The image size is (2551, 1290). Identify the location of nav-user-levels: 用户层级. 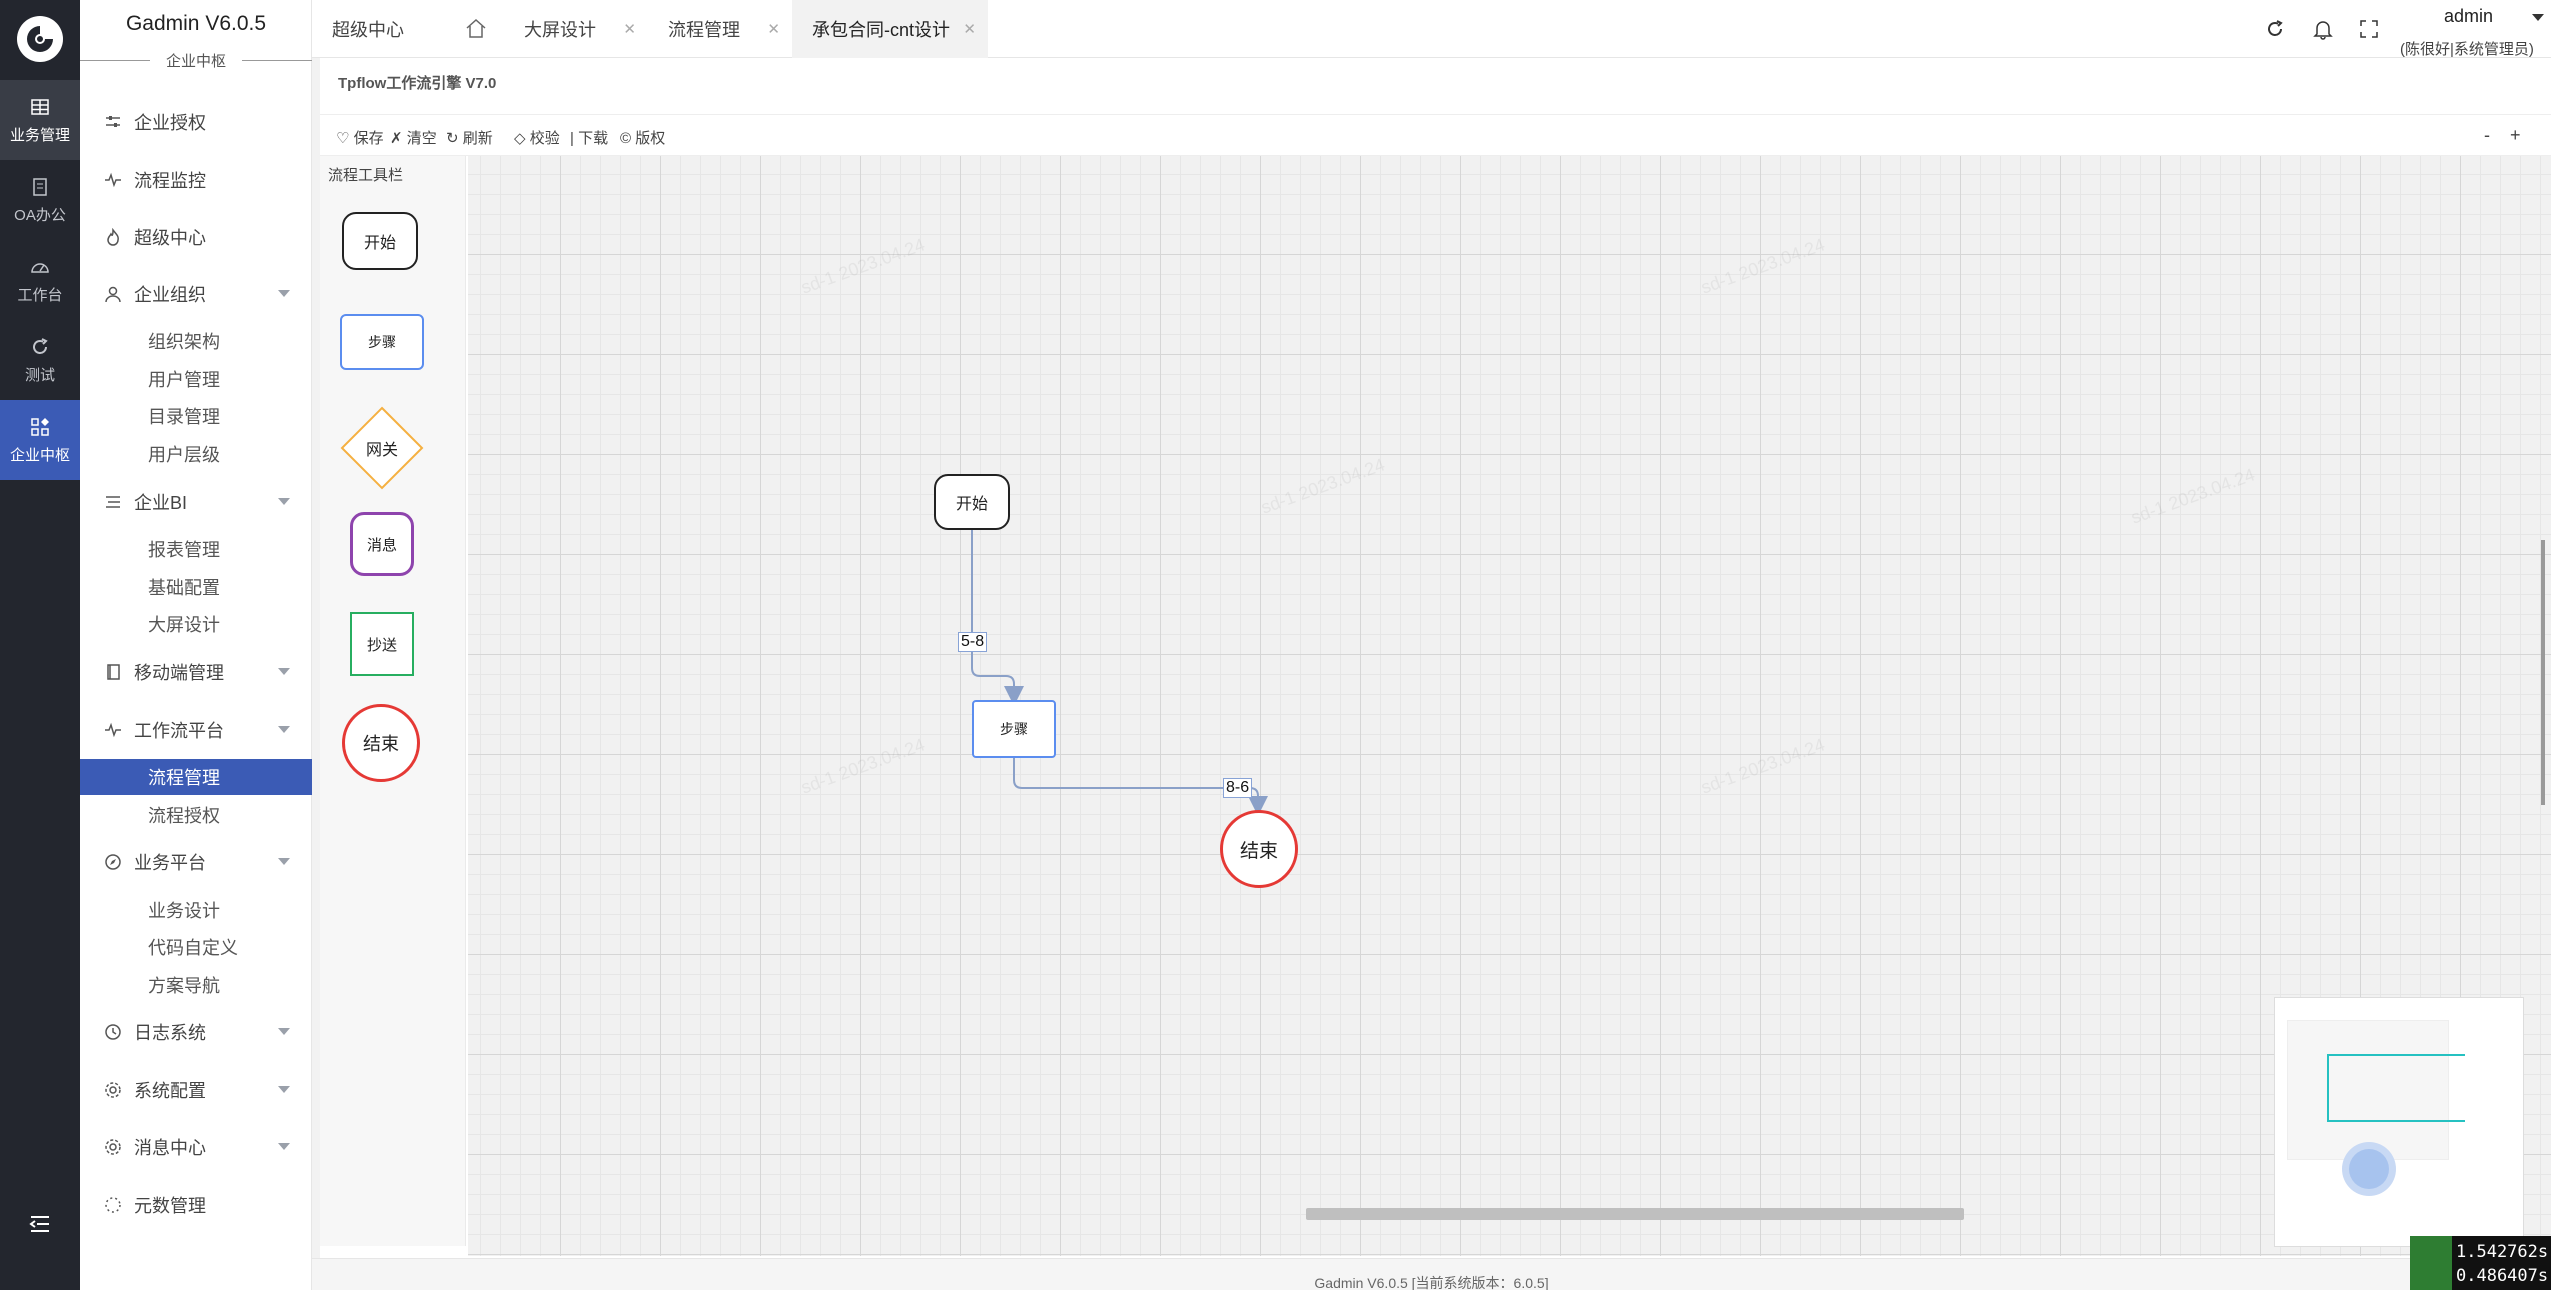
(196, 454).